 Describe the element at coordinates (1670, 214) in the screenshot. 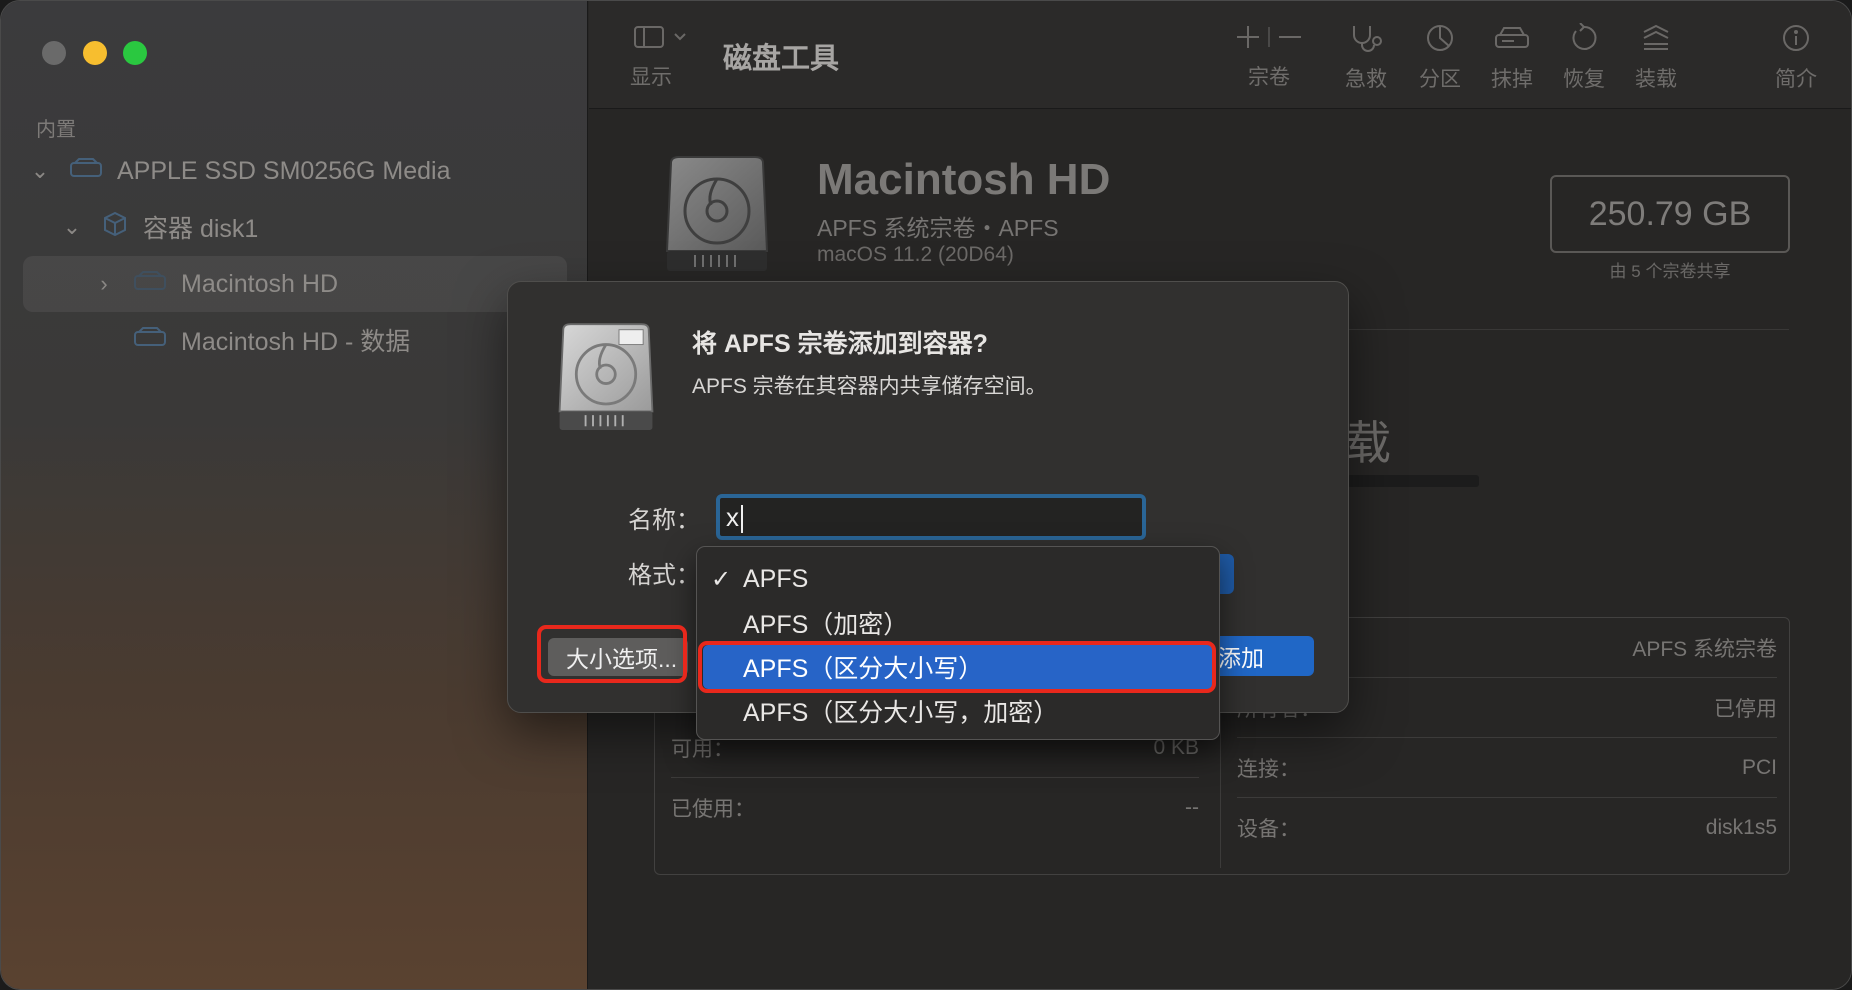

I see `volume-size: 250.79 GB` at that location.